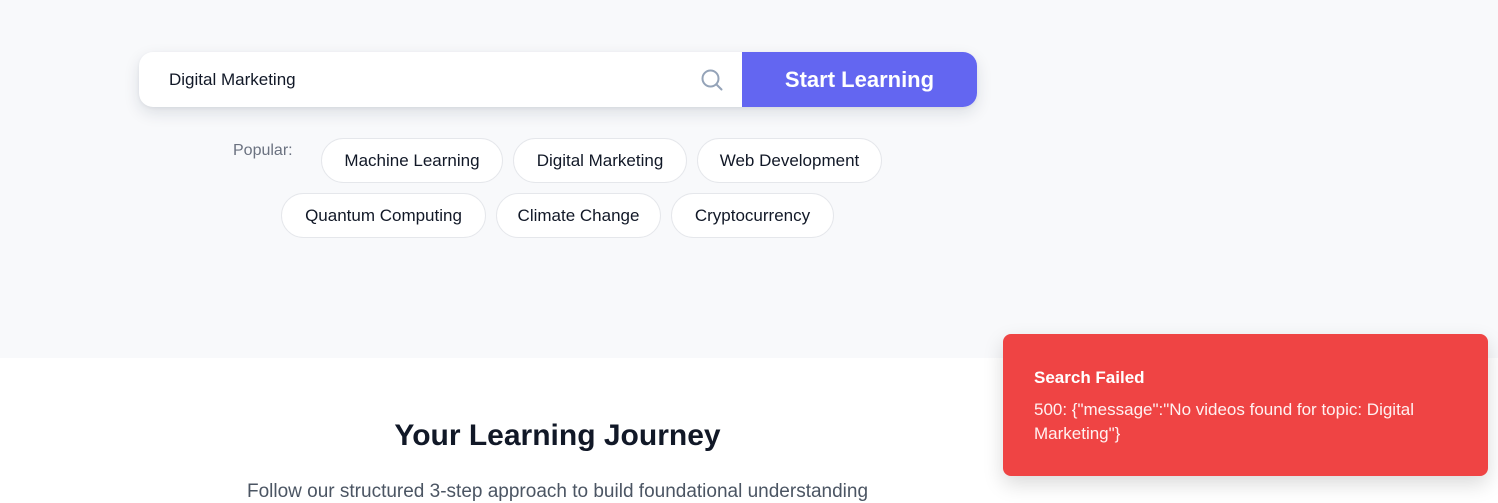 The width and height of the screenshot is (1498, 503). Describe the element at coordinates (600, 160) in the screenshot. I see `popular-topic-chip: Digital Marketing` at that location.